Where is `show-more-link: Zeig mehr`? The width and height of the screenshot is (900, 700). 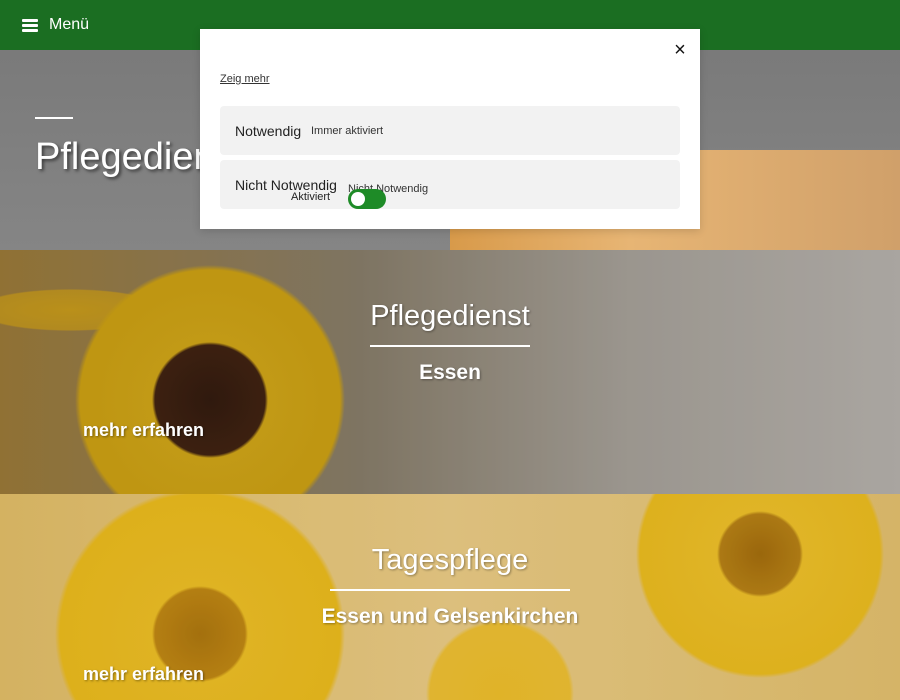
show-more-link: Zeig mehr is located at coordinates (245, 79).